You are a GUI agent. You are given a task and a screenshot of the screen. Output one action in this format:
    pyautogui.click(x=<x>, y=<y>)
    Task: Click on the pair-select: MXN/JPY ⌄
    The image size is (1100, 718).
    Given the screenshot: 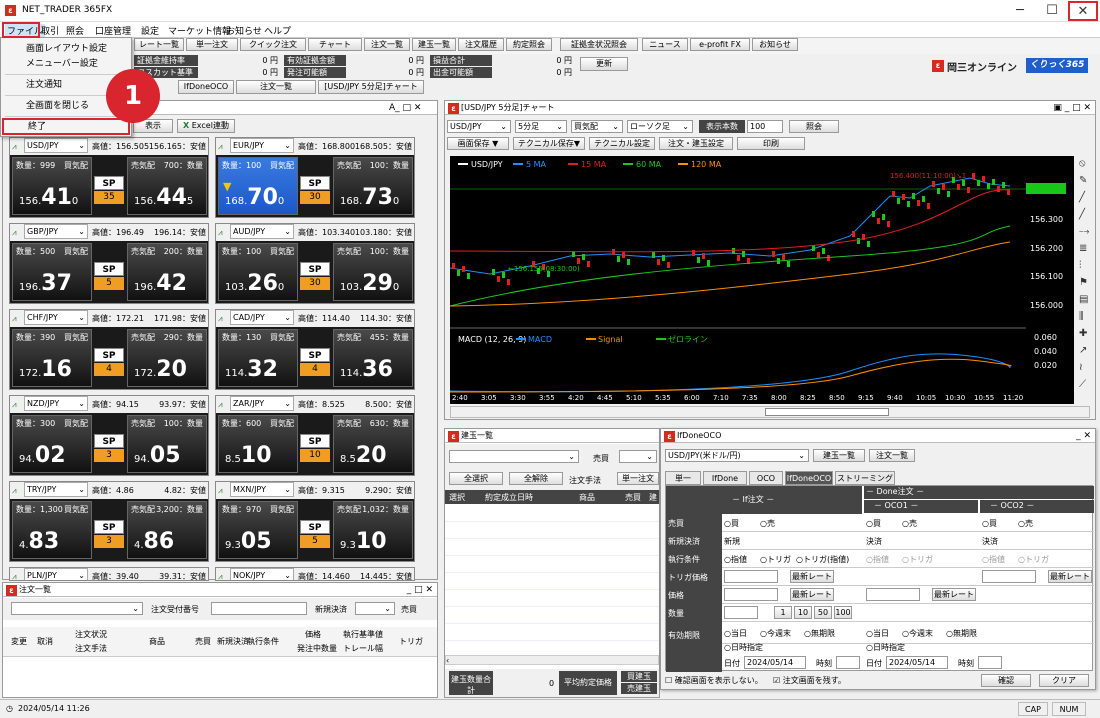 What is the action you would take?
    pyautogui.click(x=262, y=489)
    